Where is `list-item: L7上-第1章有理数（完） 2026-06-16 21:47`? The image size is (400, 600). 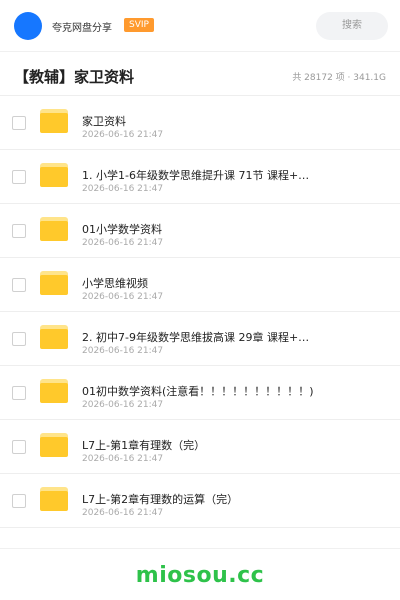 list-item: L7上-第1章有理数（完） 2026-06-16 21:47 is located at coordinates (200, 447).